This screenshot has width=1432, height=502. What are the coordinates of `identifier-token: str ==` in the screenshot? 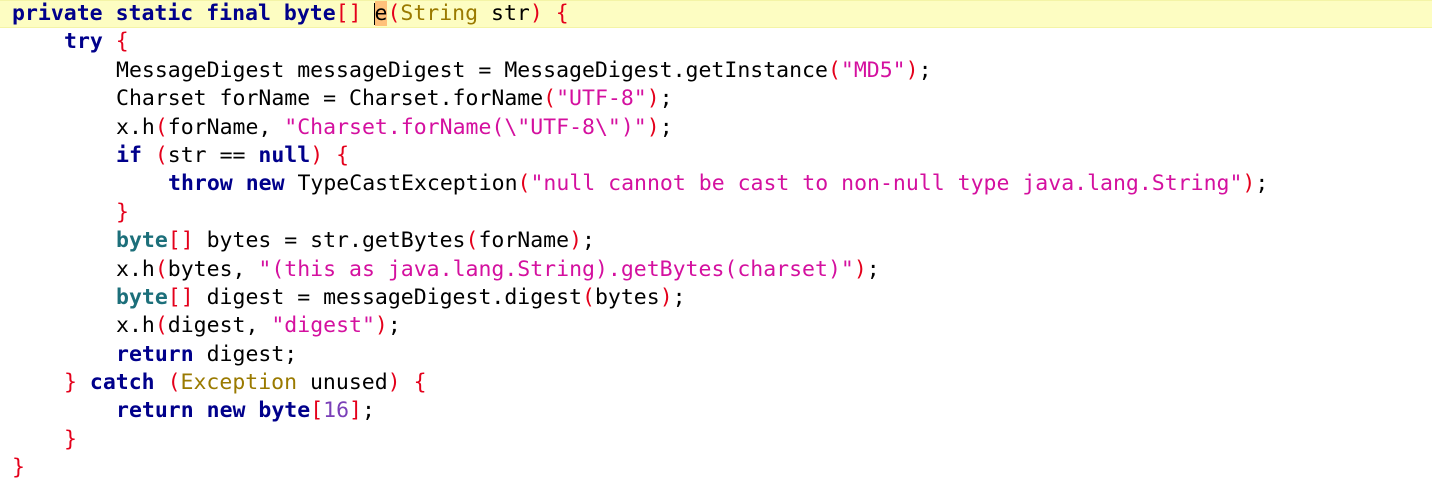 It's located at (213, 155).